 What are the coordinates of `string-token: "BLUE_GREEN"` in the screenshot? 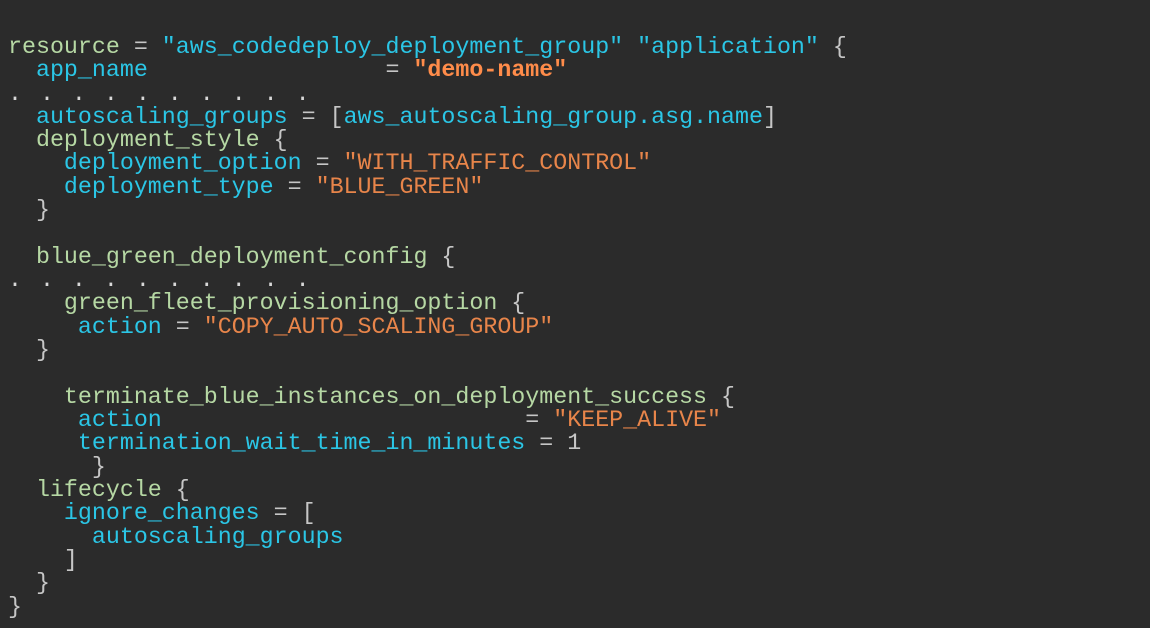 It's located at (399, 187).